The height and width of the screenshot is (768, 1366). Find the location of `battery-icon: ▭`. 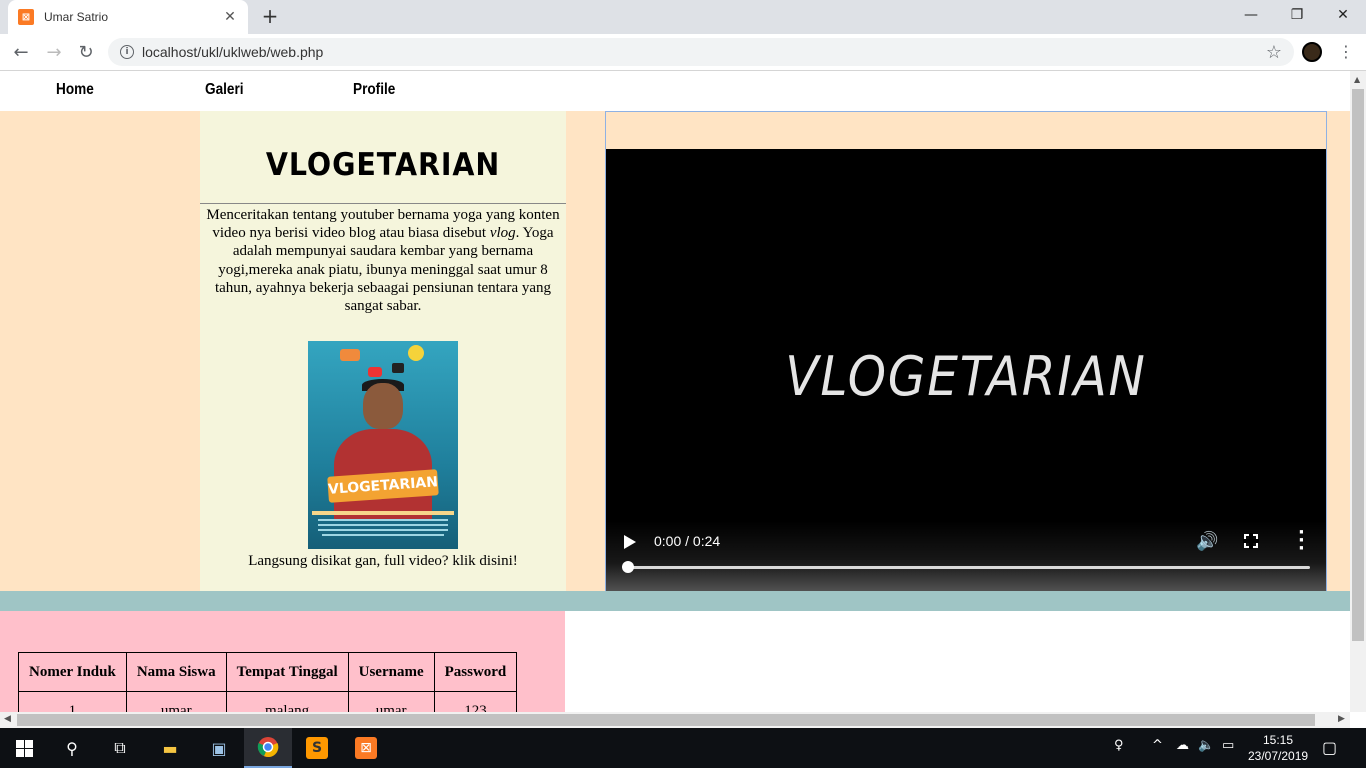

battery-icon: ▭ is located at coordinates (1228, 745).